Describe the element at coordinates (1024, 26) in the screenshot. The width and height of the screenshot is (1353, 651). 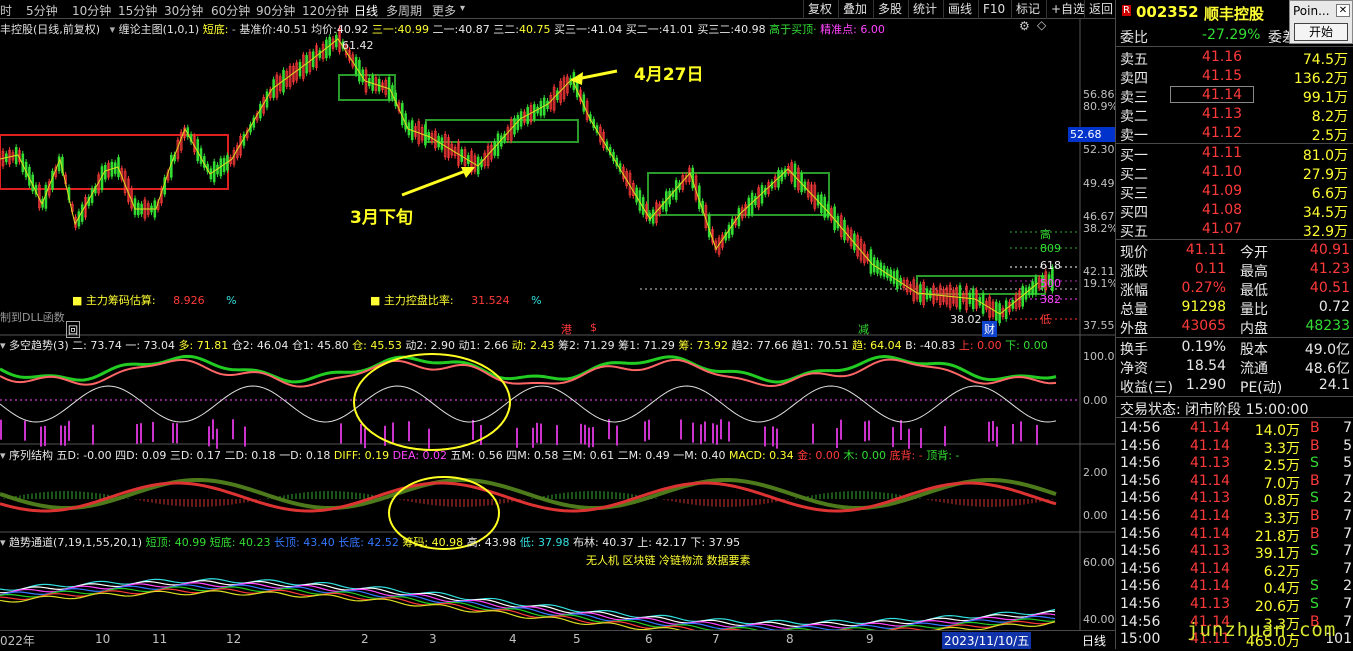
I see `settings-gear-icon: ⚙` at that location.